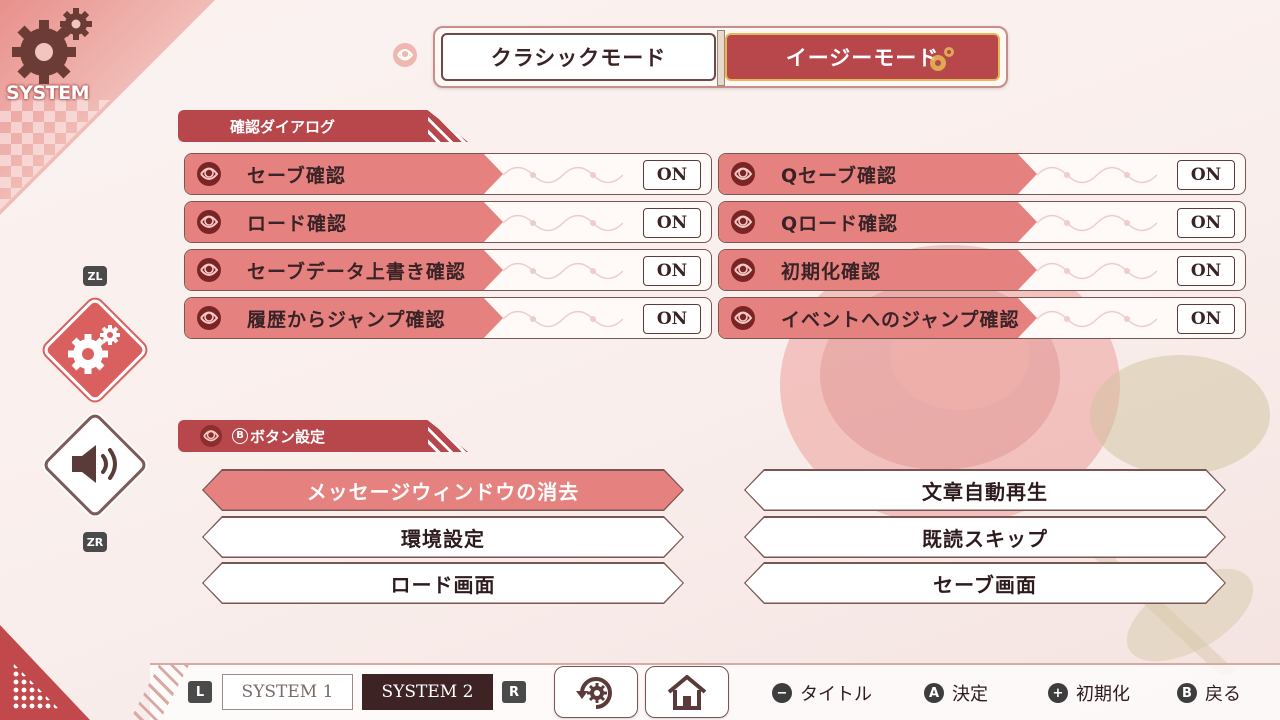 The image size is (1280, 720). I want to click on reset-button, so click(596, 692).